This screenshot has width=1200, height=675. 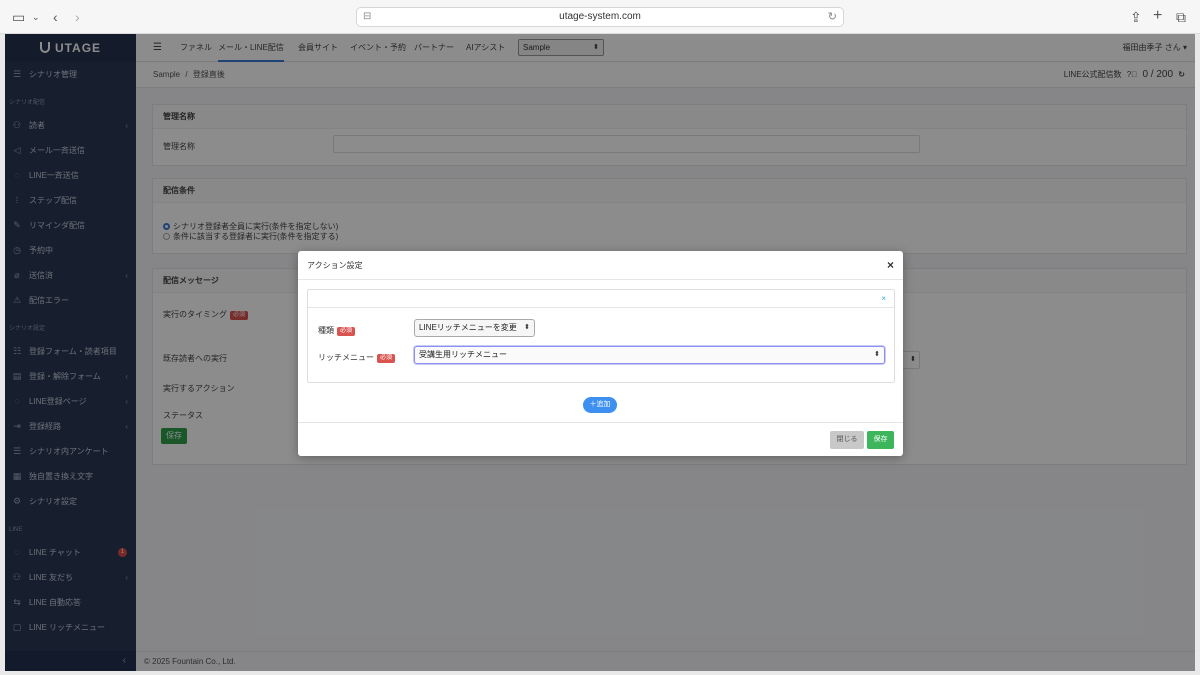 I want to click on modal-footer: 閉じる 保存, so click(x=600, y=439).